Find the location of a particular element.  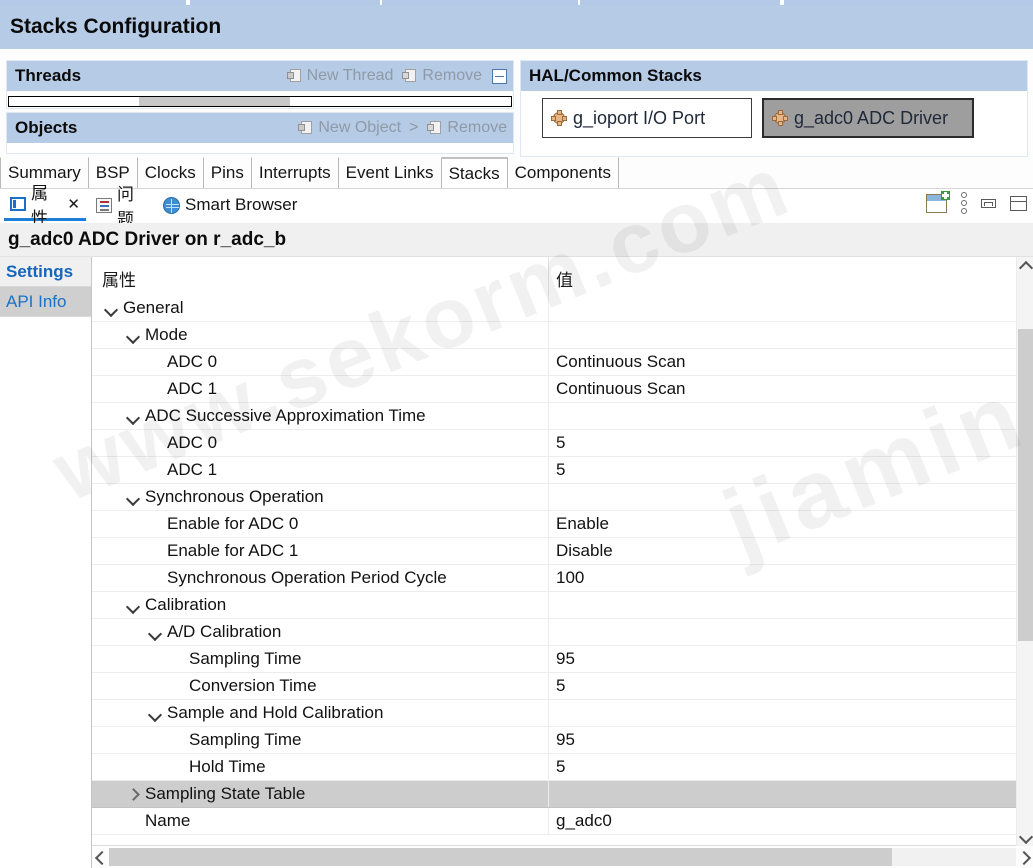

table-row: Conversion Time 5 is located at coordinates (562, 686).